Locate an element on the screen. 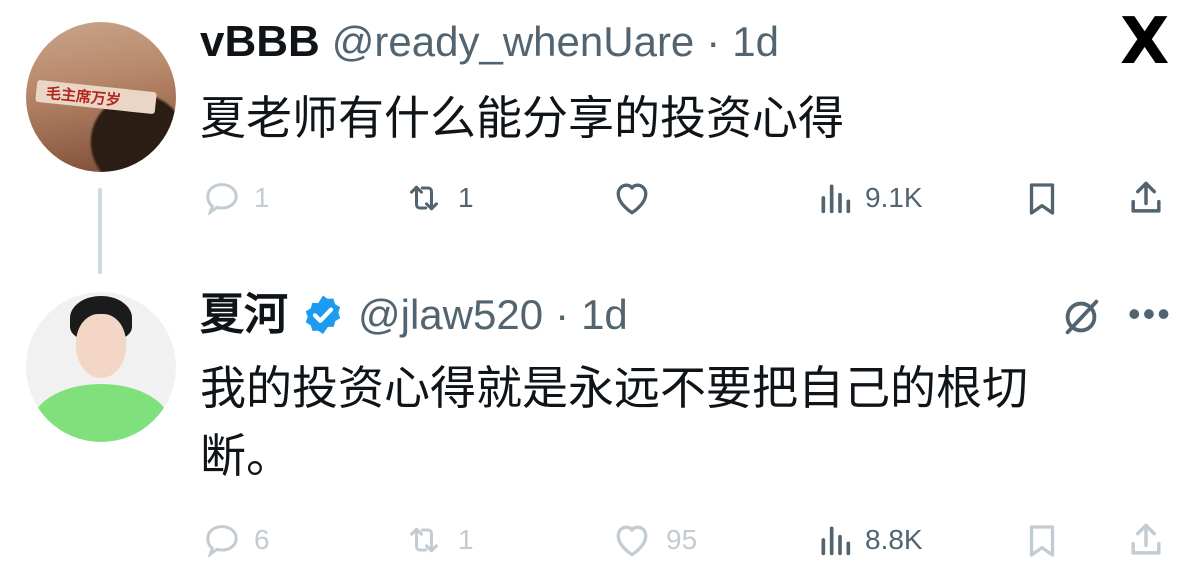  user-handle: @jlaw520 is located at coordinates (450, 315).